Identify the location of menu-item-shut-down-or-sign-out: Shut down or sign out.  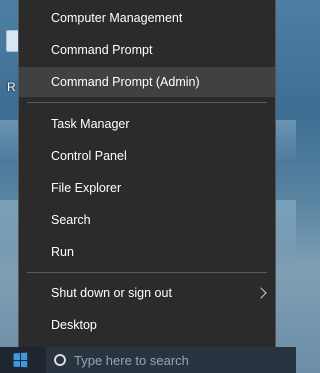
(147, 293).